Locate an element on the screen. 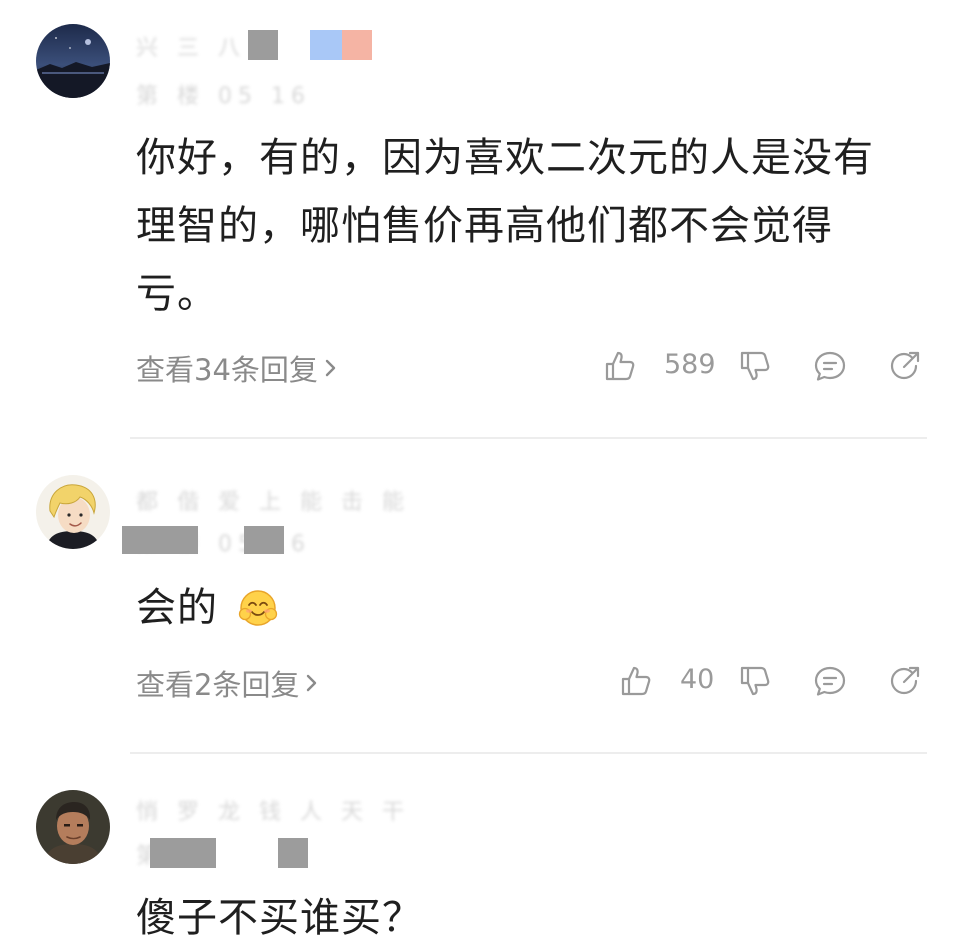 The image size is (953, 952). comment-text: 傻子不买谁买？ is located at coordinates (531, 918).